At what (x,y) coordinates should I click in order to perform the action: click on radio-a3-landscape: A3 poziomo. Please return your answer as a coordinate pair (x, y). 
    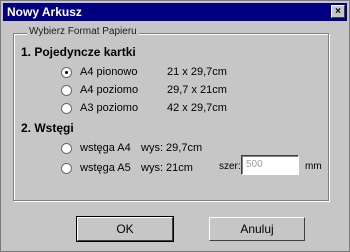
    Looking at the image, I should click on (99, 108).